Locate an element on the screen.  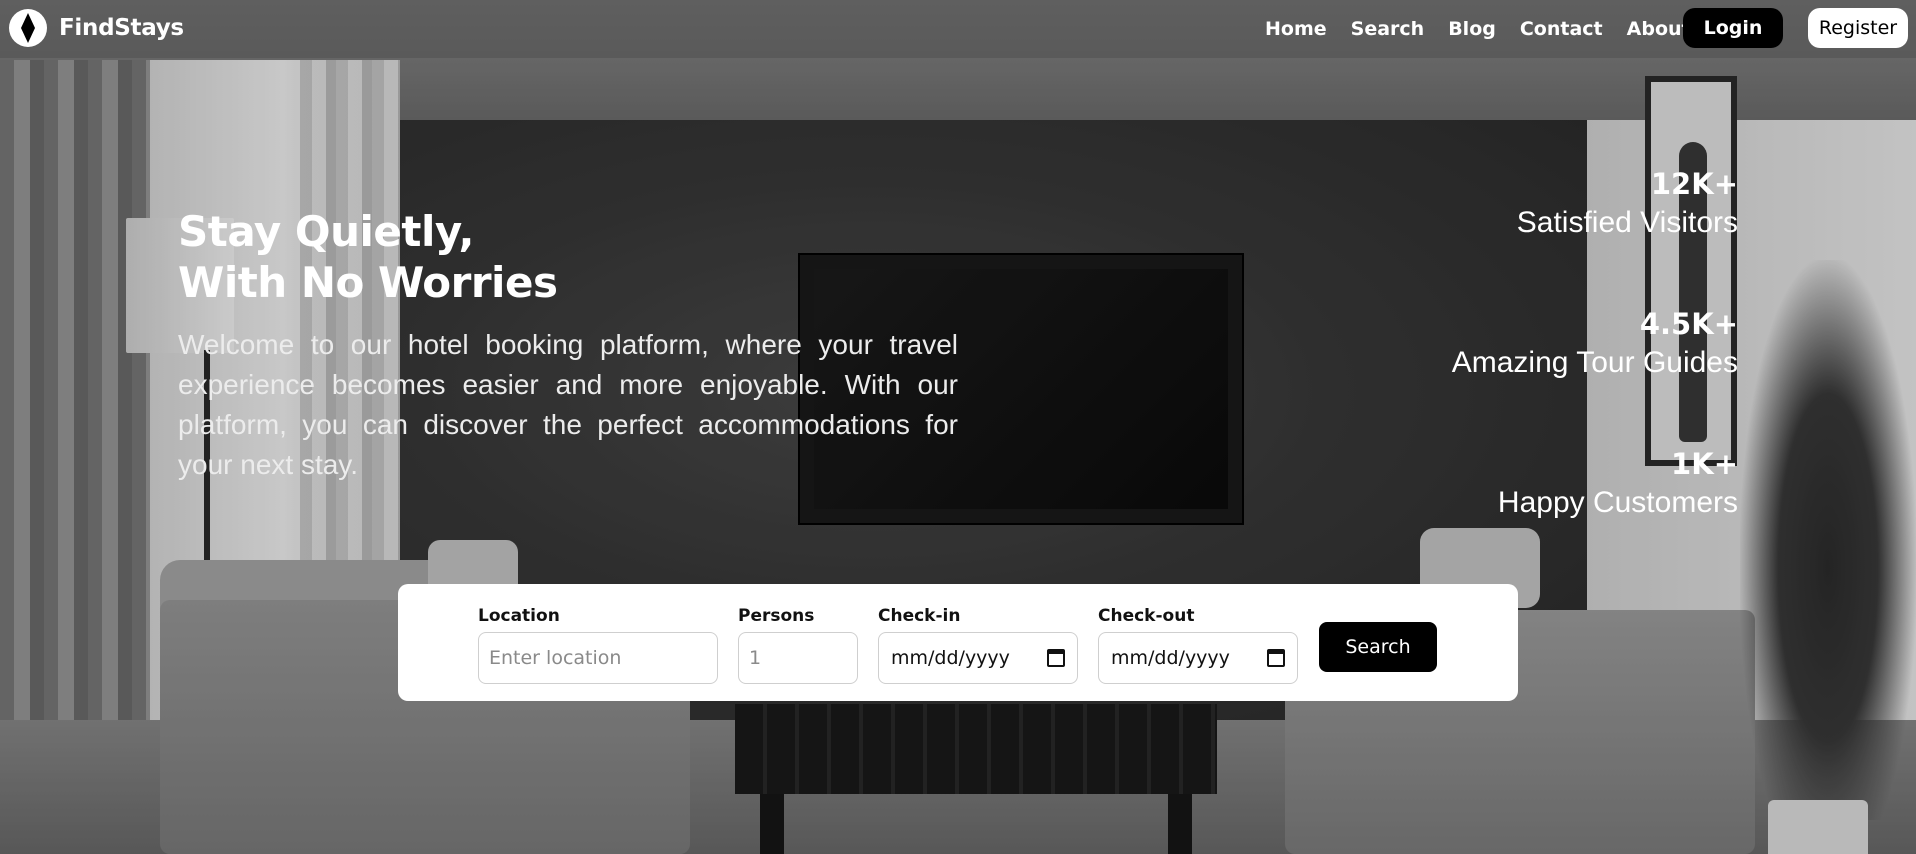
persons-field: Persons is located at coordinates (798, 645).